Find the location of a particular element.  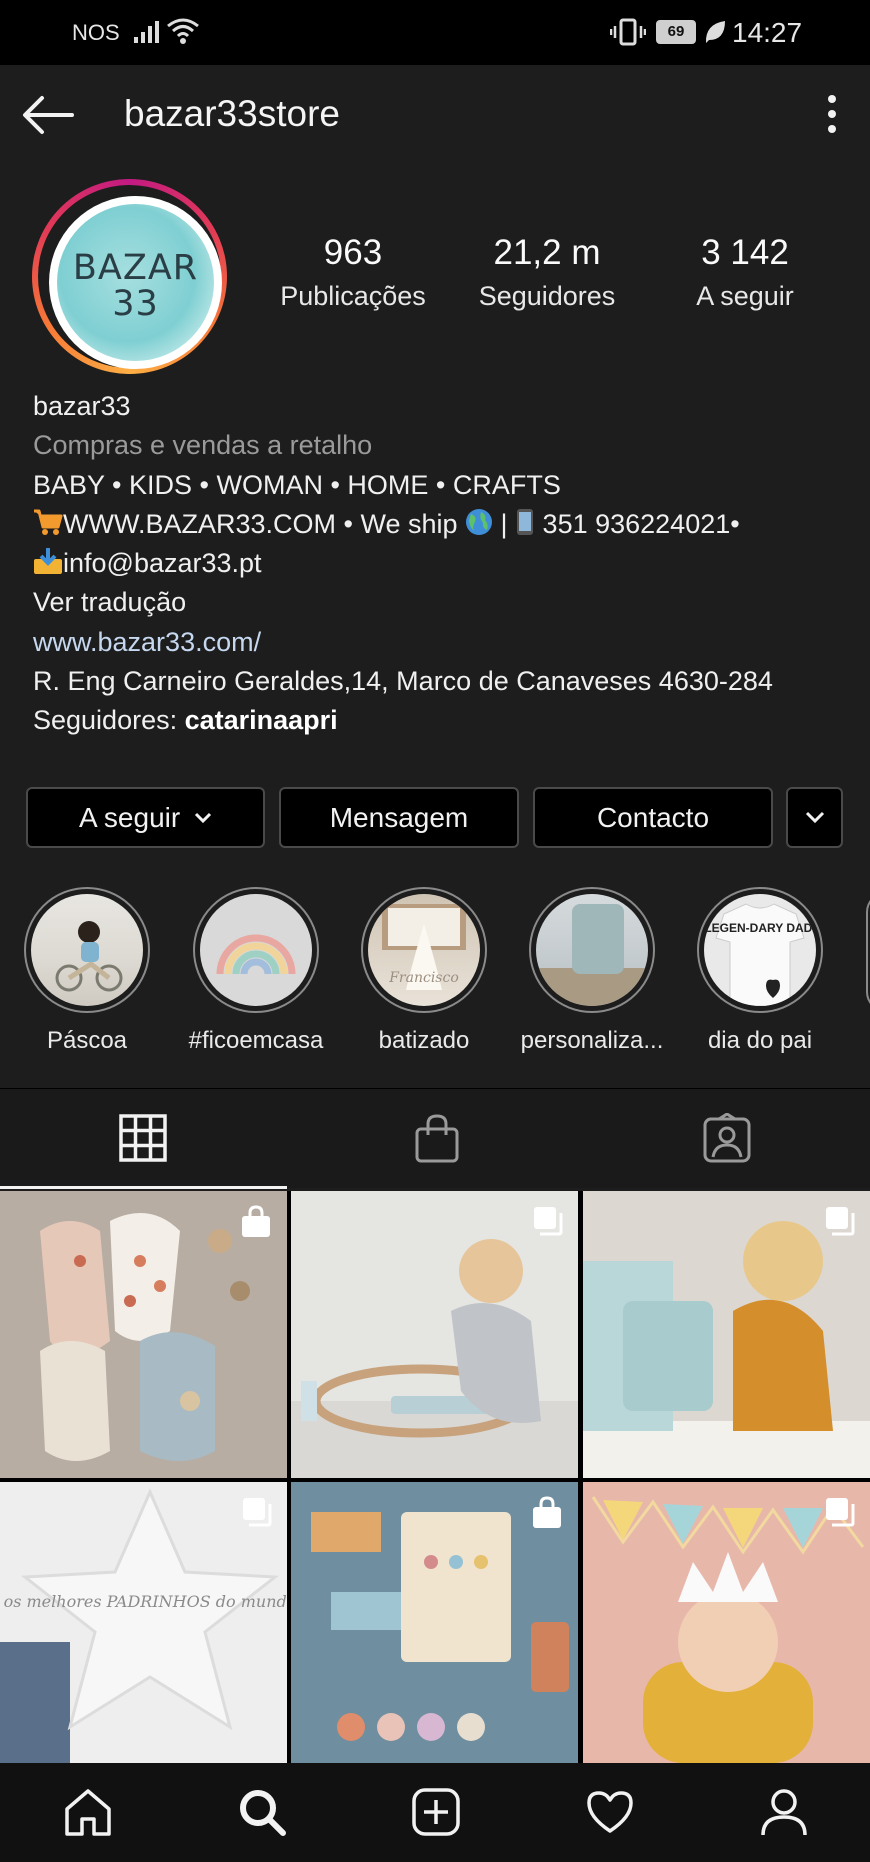

post-thumbnail: os melhores PADRINHOS do mundo is located at coordinates (143, 1625).